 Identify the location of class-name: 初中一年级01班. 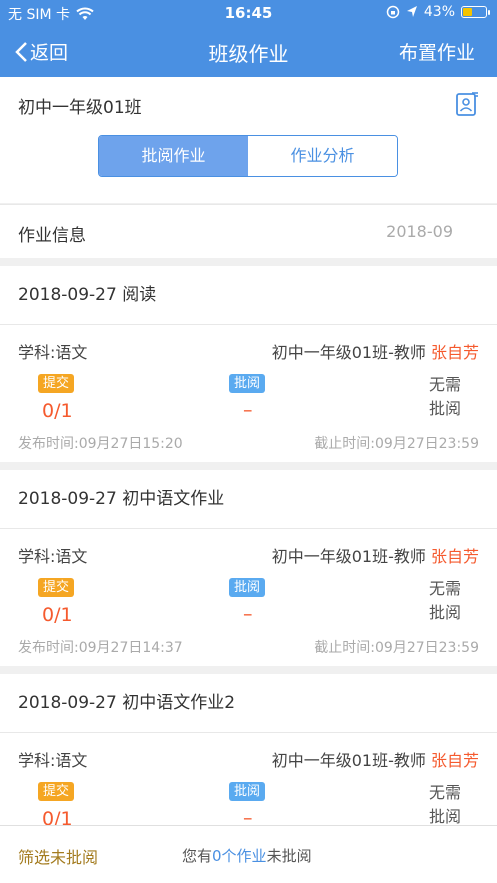
(80, 108).